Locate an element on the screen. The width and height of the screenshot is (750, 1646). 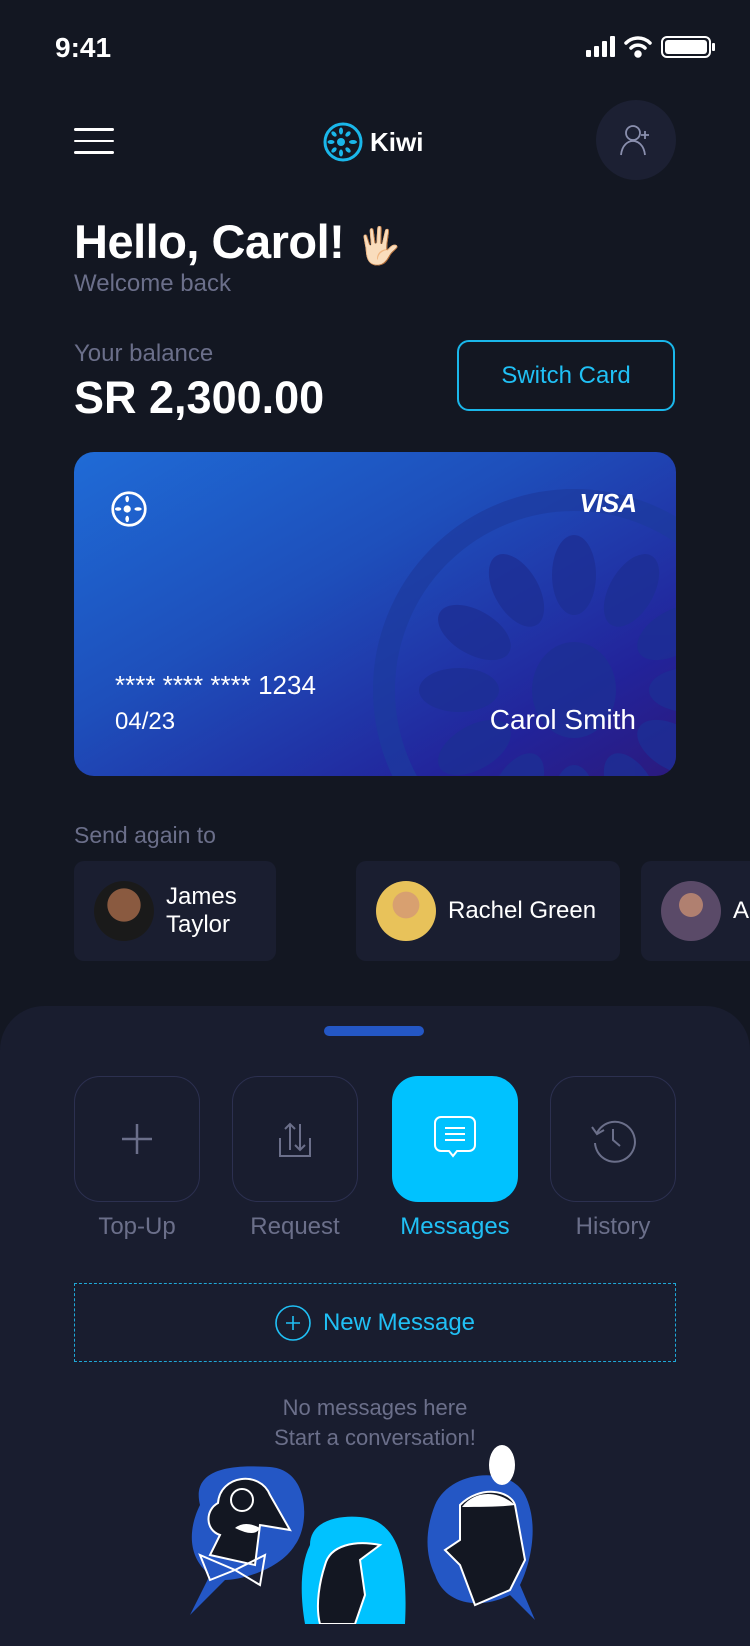
contact-name: Ad is located at coordinates (741, 910).